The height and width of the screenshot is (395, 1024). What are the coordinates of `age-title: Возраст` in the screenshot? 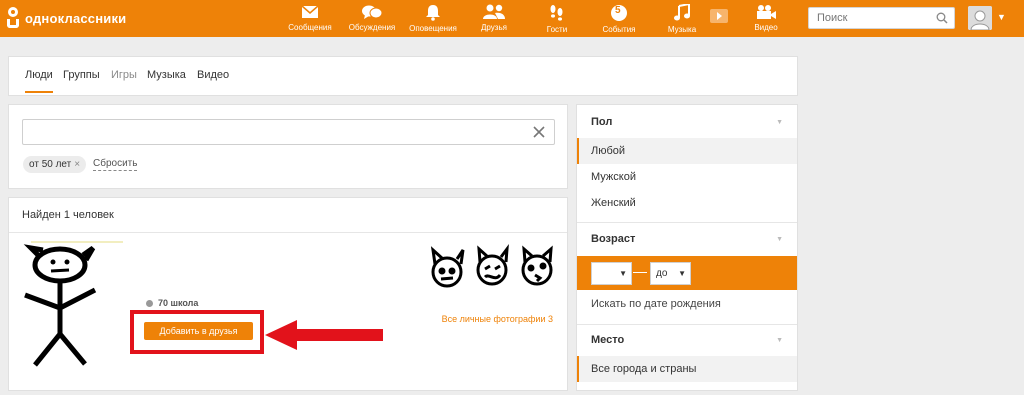 It's located at (613, 239).